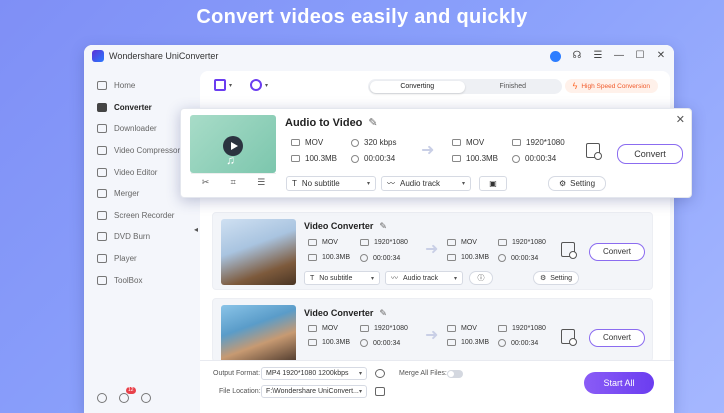 The width and height of the screenshot is (724, 413). What do you see at coordinates (312, 278) in the screenshot?
I see `subtitle-icon: T` at bounding box center [312, 278].